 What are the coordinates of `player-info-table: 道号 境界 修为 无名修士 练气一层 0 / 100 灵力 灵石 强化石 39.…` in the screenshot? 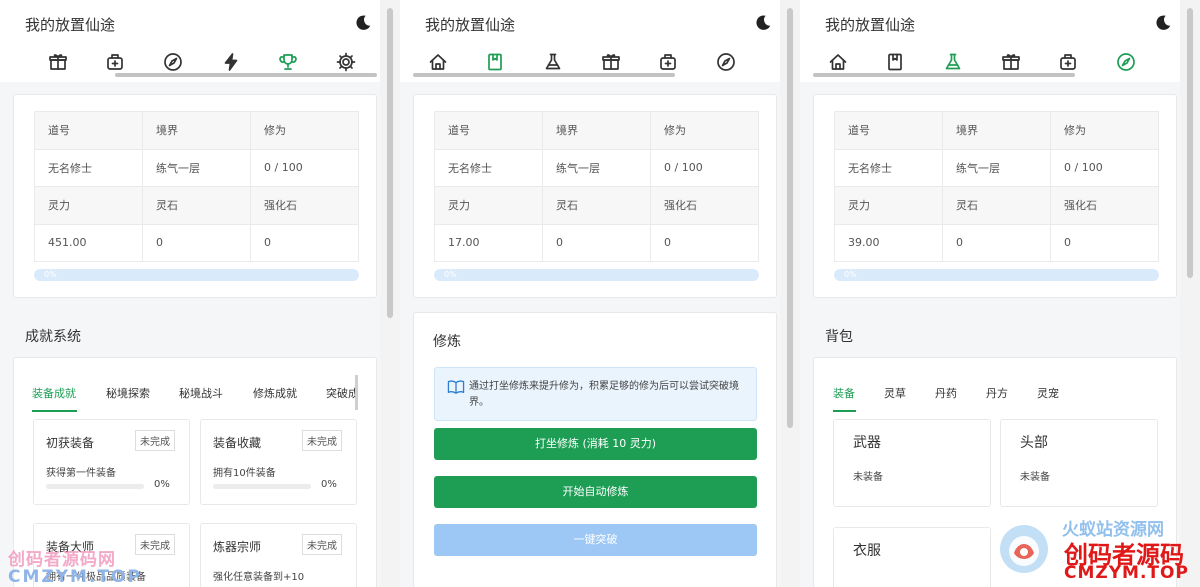 It's located at (996, 186).